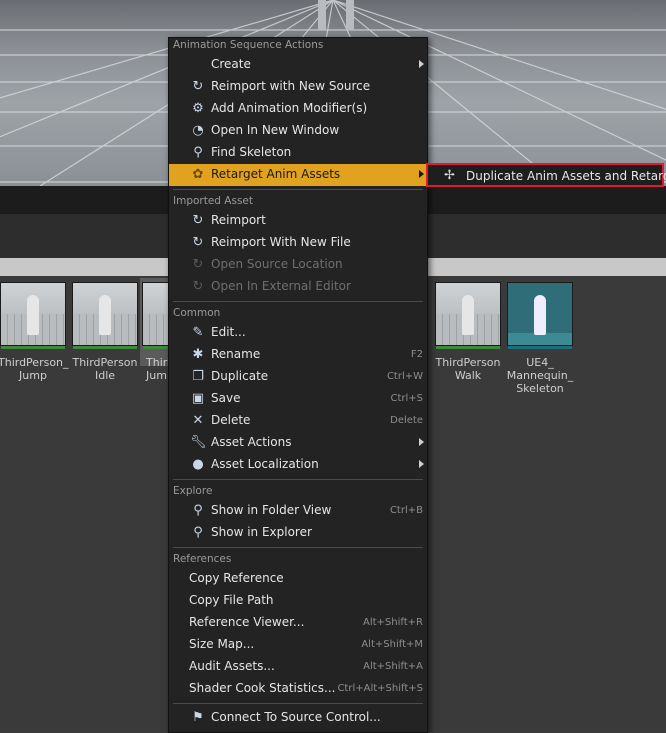 This screenshot has width=666, height=733. Describe the element at coordinates (406, 510) in the screenshot. I see `shortcut-label: Ctrl+B` at that location.